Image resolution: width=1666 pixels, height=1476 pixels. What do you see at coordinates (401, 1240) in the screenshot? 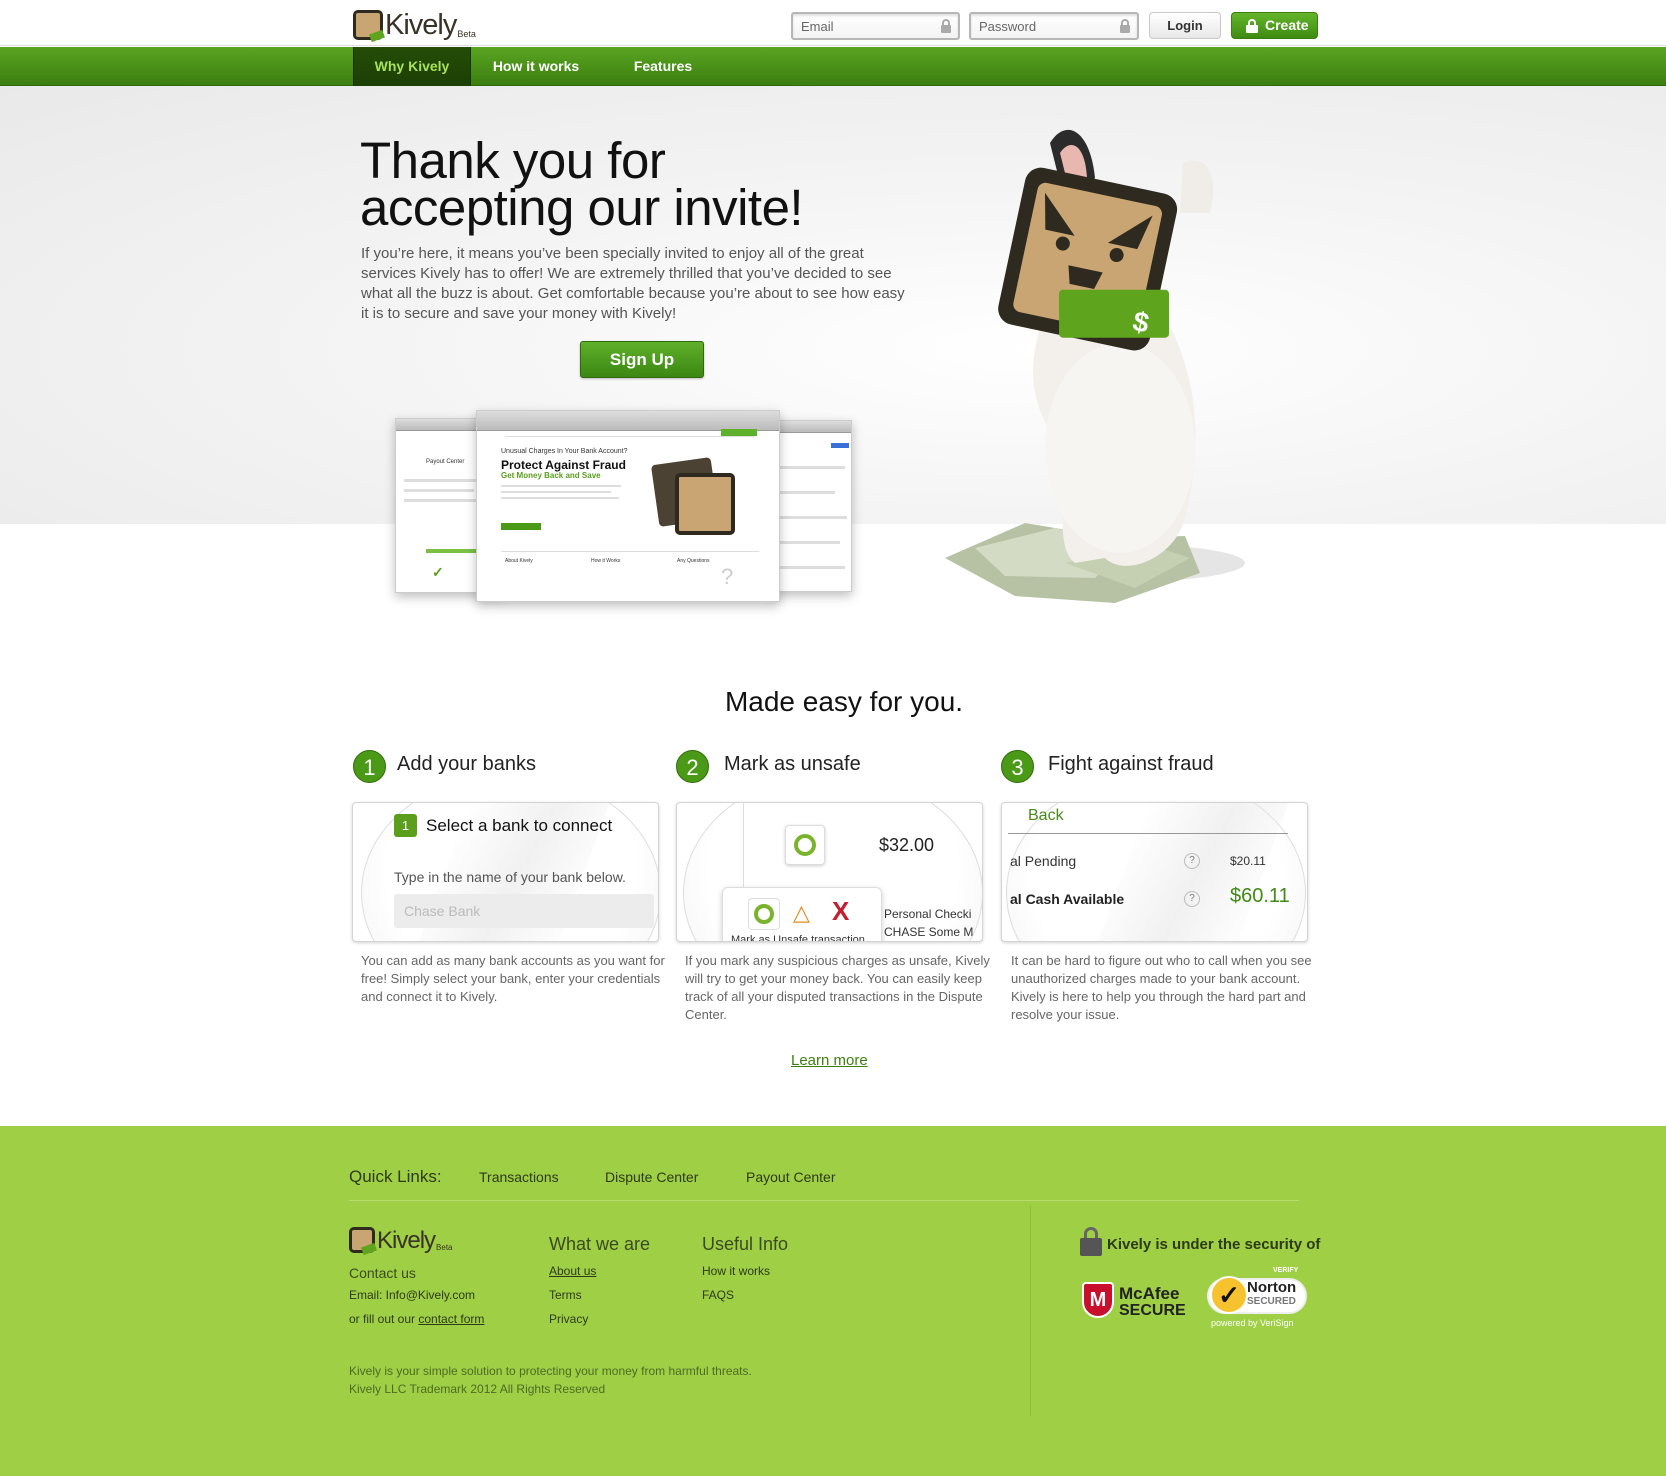
I see `footer-logo: Kively Beta` at bounding box center [401, 1240].